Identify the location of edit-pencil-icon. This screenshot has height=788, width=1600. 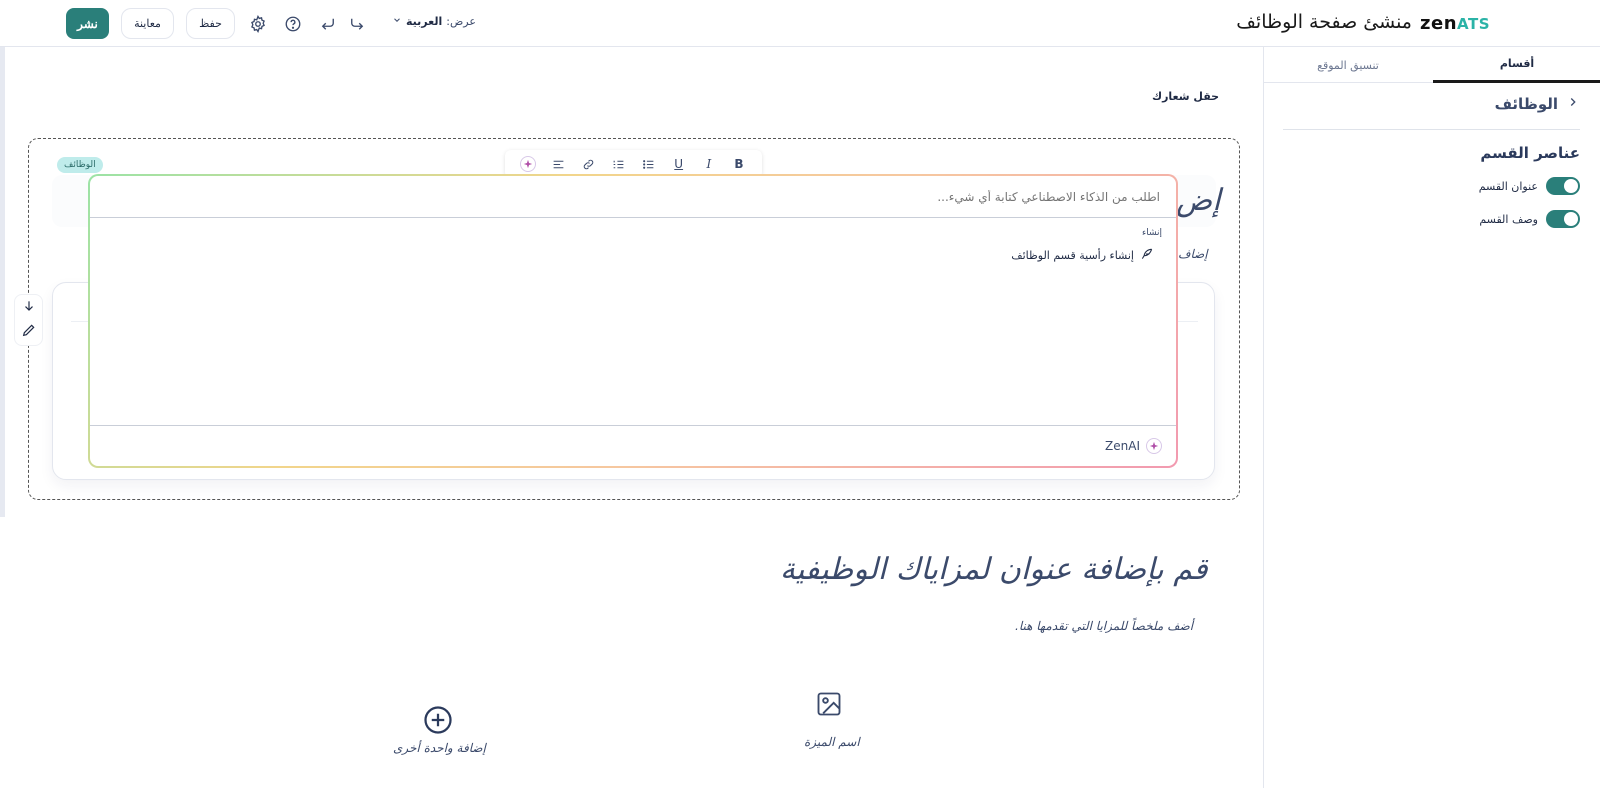
(29, 332).